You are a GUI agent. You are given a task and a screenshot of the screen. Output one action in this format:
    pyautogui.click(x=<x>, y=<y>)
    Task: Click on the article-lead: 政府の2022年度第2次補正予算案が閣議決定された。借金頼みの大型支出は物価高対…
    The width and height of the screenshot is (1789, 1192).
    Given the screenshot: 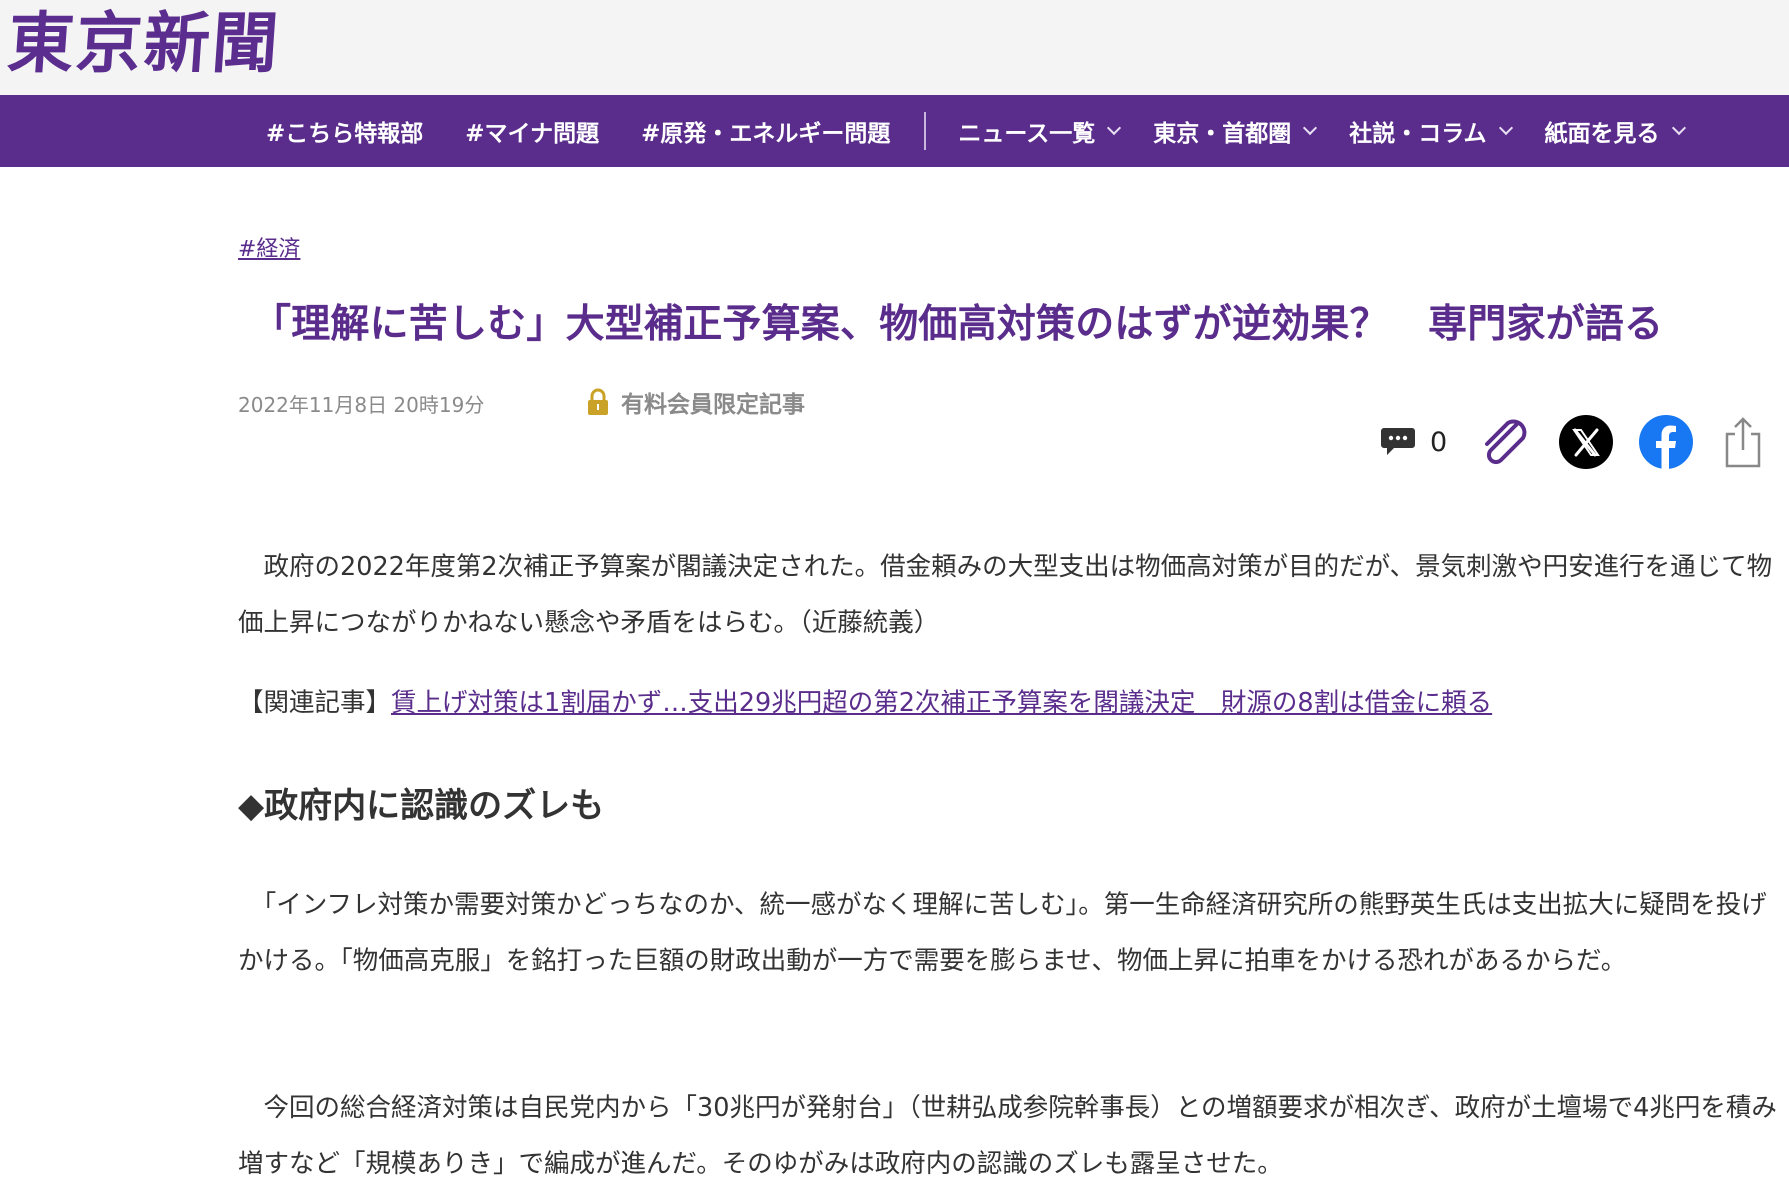 What is the action you would take?
    pyautogui.click(x=1013, y=595)
    